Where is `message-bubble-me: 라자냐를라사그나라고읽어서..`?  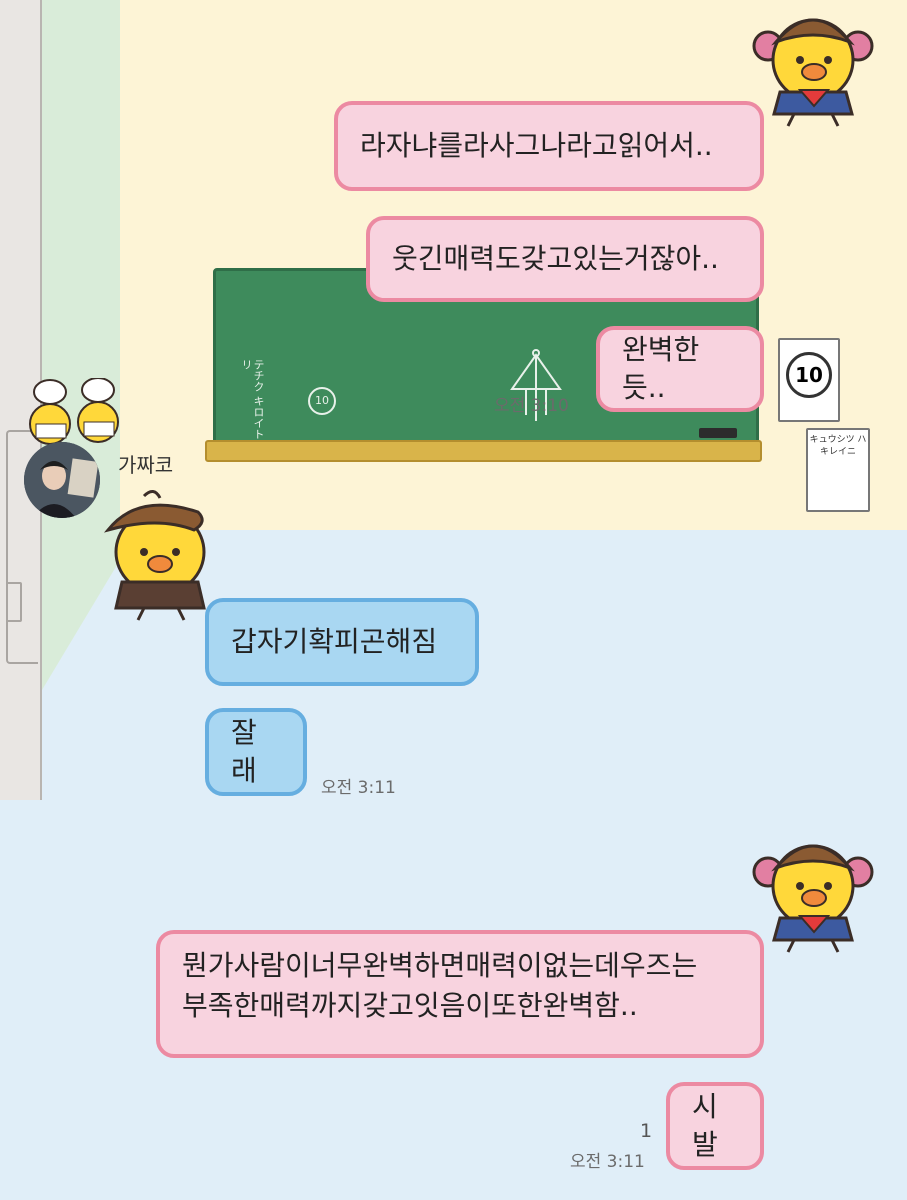 message-bubble-me: 라자냐를라사그나라고읽어서.. is located at coordinates (549, 146).